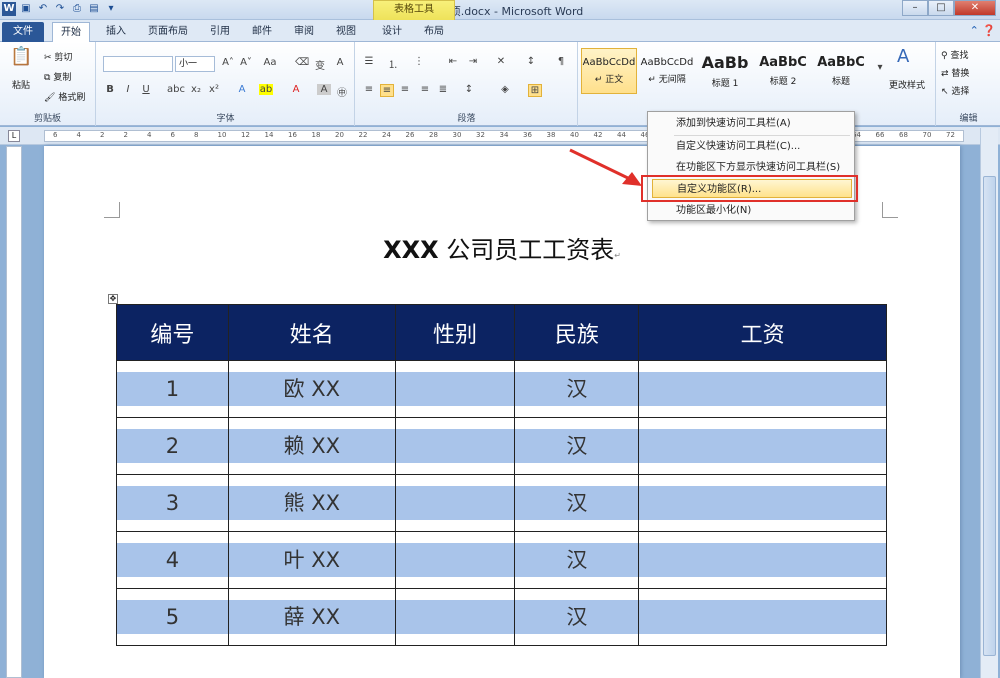 This screenshot has height=678, width=1000. What do you see at coordinates (311, 560) in the screenshot?
I see `table-cell: 叶 XX` at bounding box center [311, 560].